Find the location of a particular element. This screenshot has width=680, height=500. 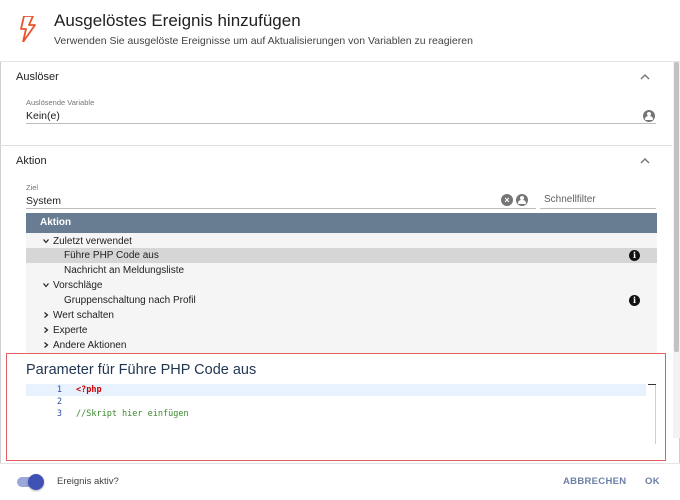

trigger-variable-field: Auslösende Variable Kein(e) is located at coordinates (341, 111).